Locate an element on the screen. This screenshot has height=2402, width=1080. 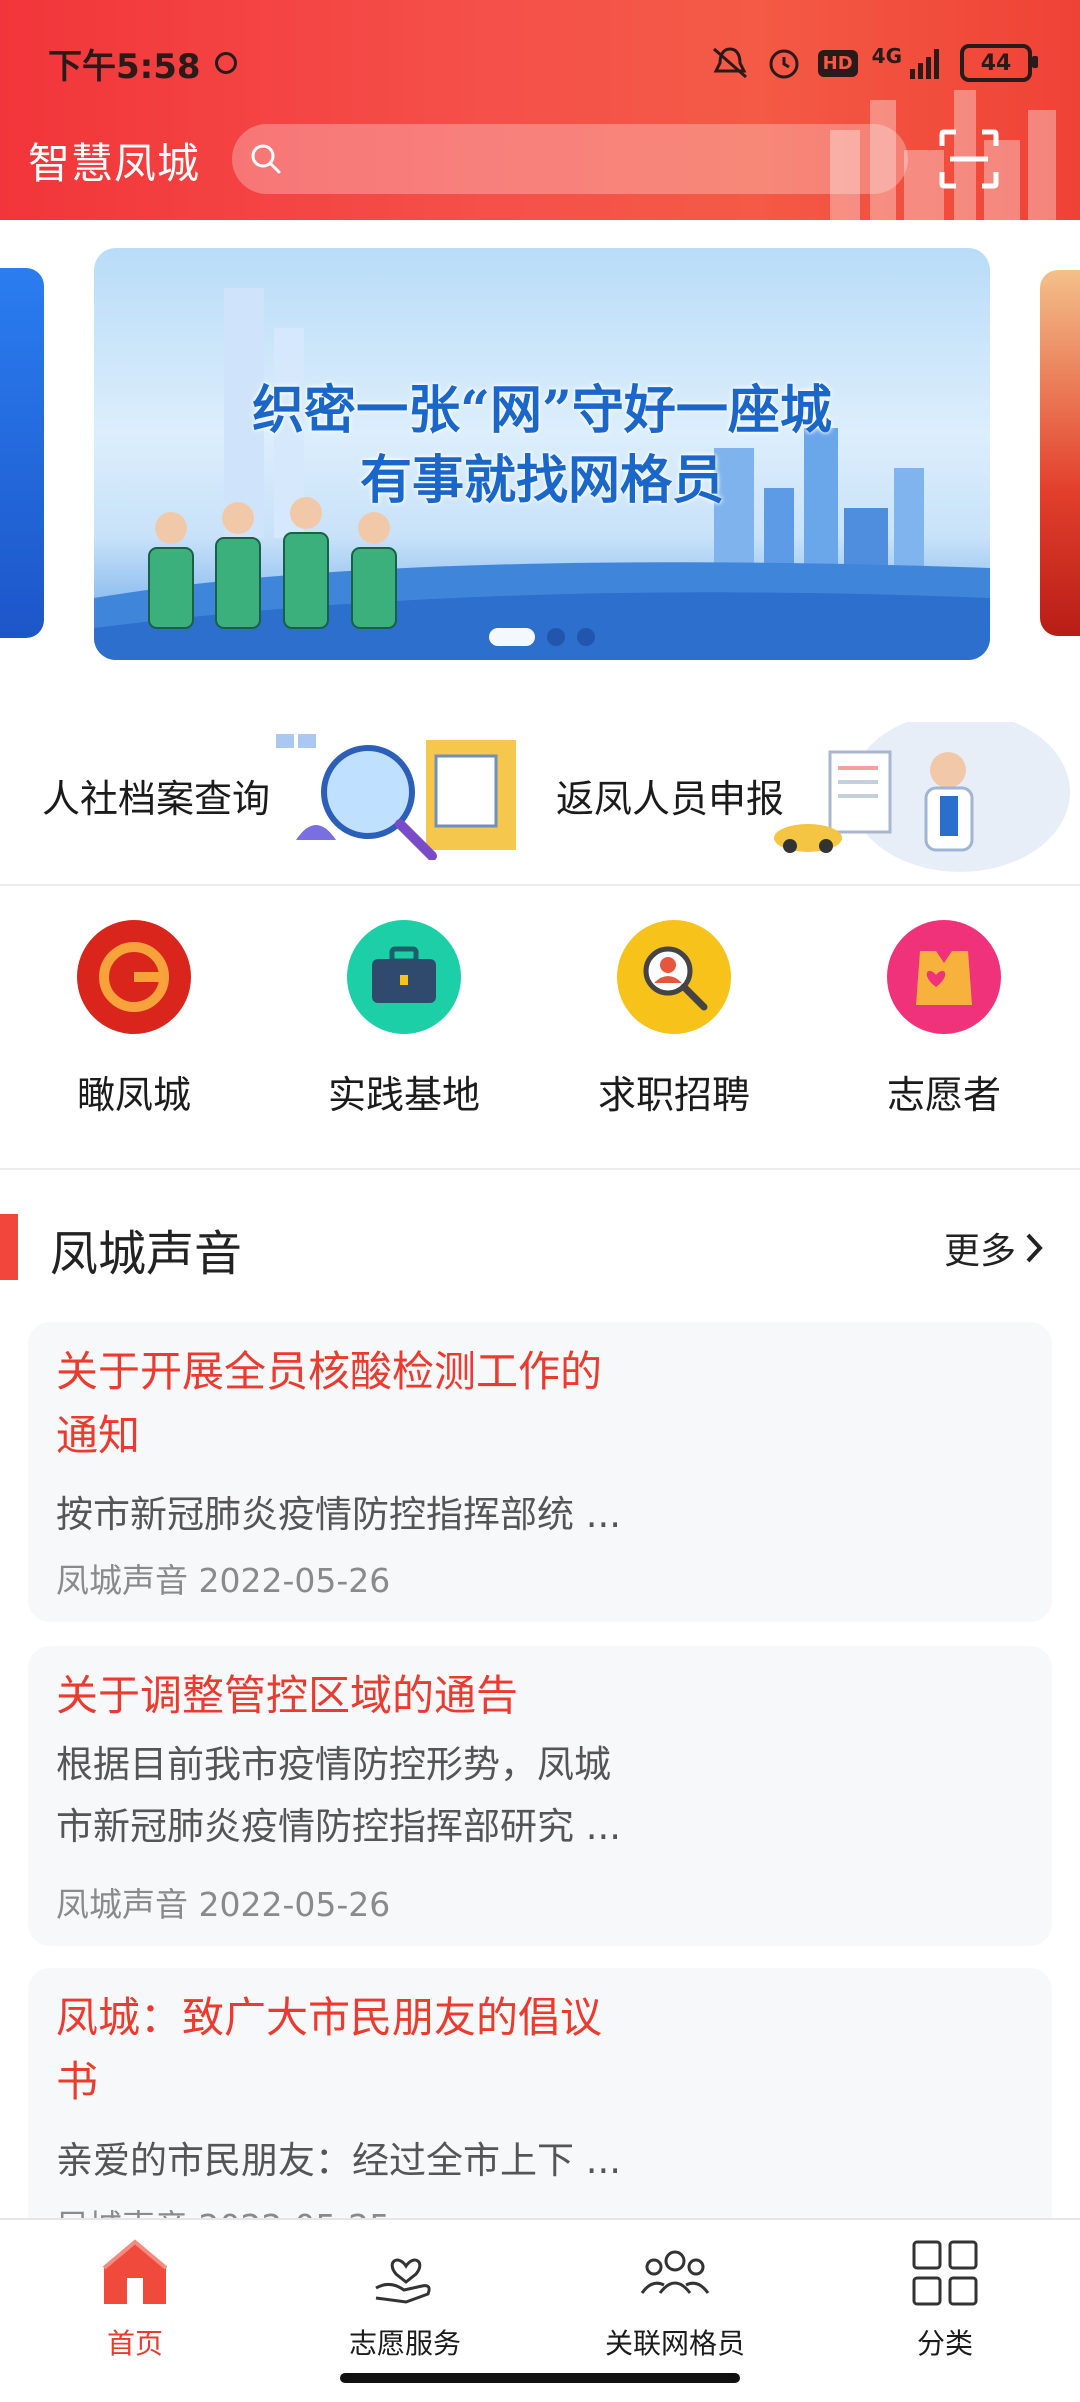
grid-item-volunteer: 志愿者 is located at coordinates (944, 1019).